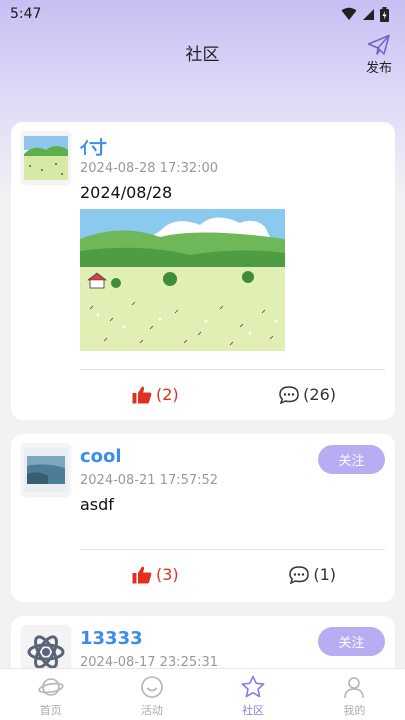 The height and width of the screenshot is (720, 405). What do you see at coordinates (26, 14) in the screenshot?
I see `status-time: 5:47` at bounding box center [26, 14].